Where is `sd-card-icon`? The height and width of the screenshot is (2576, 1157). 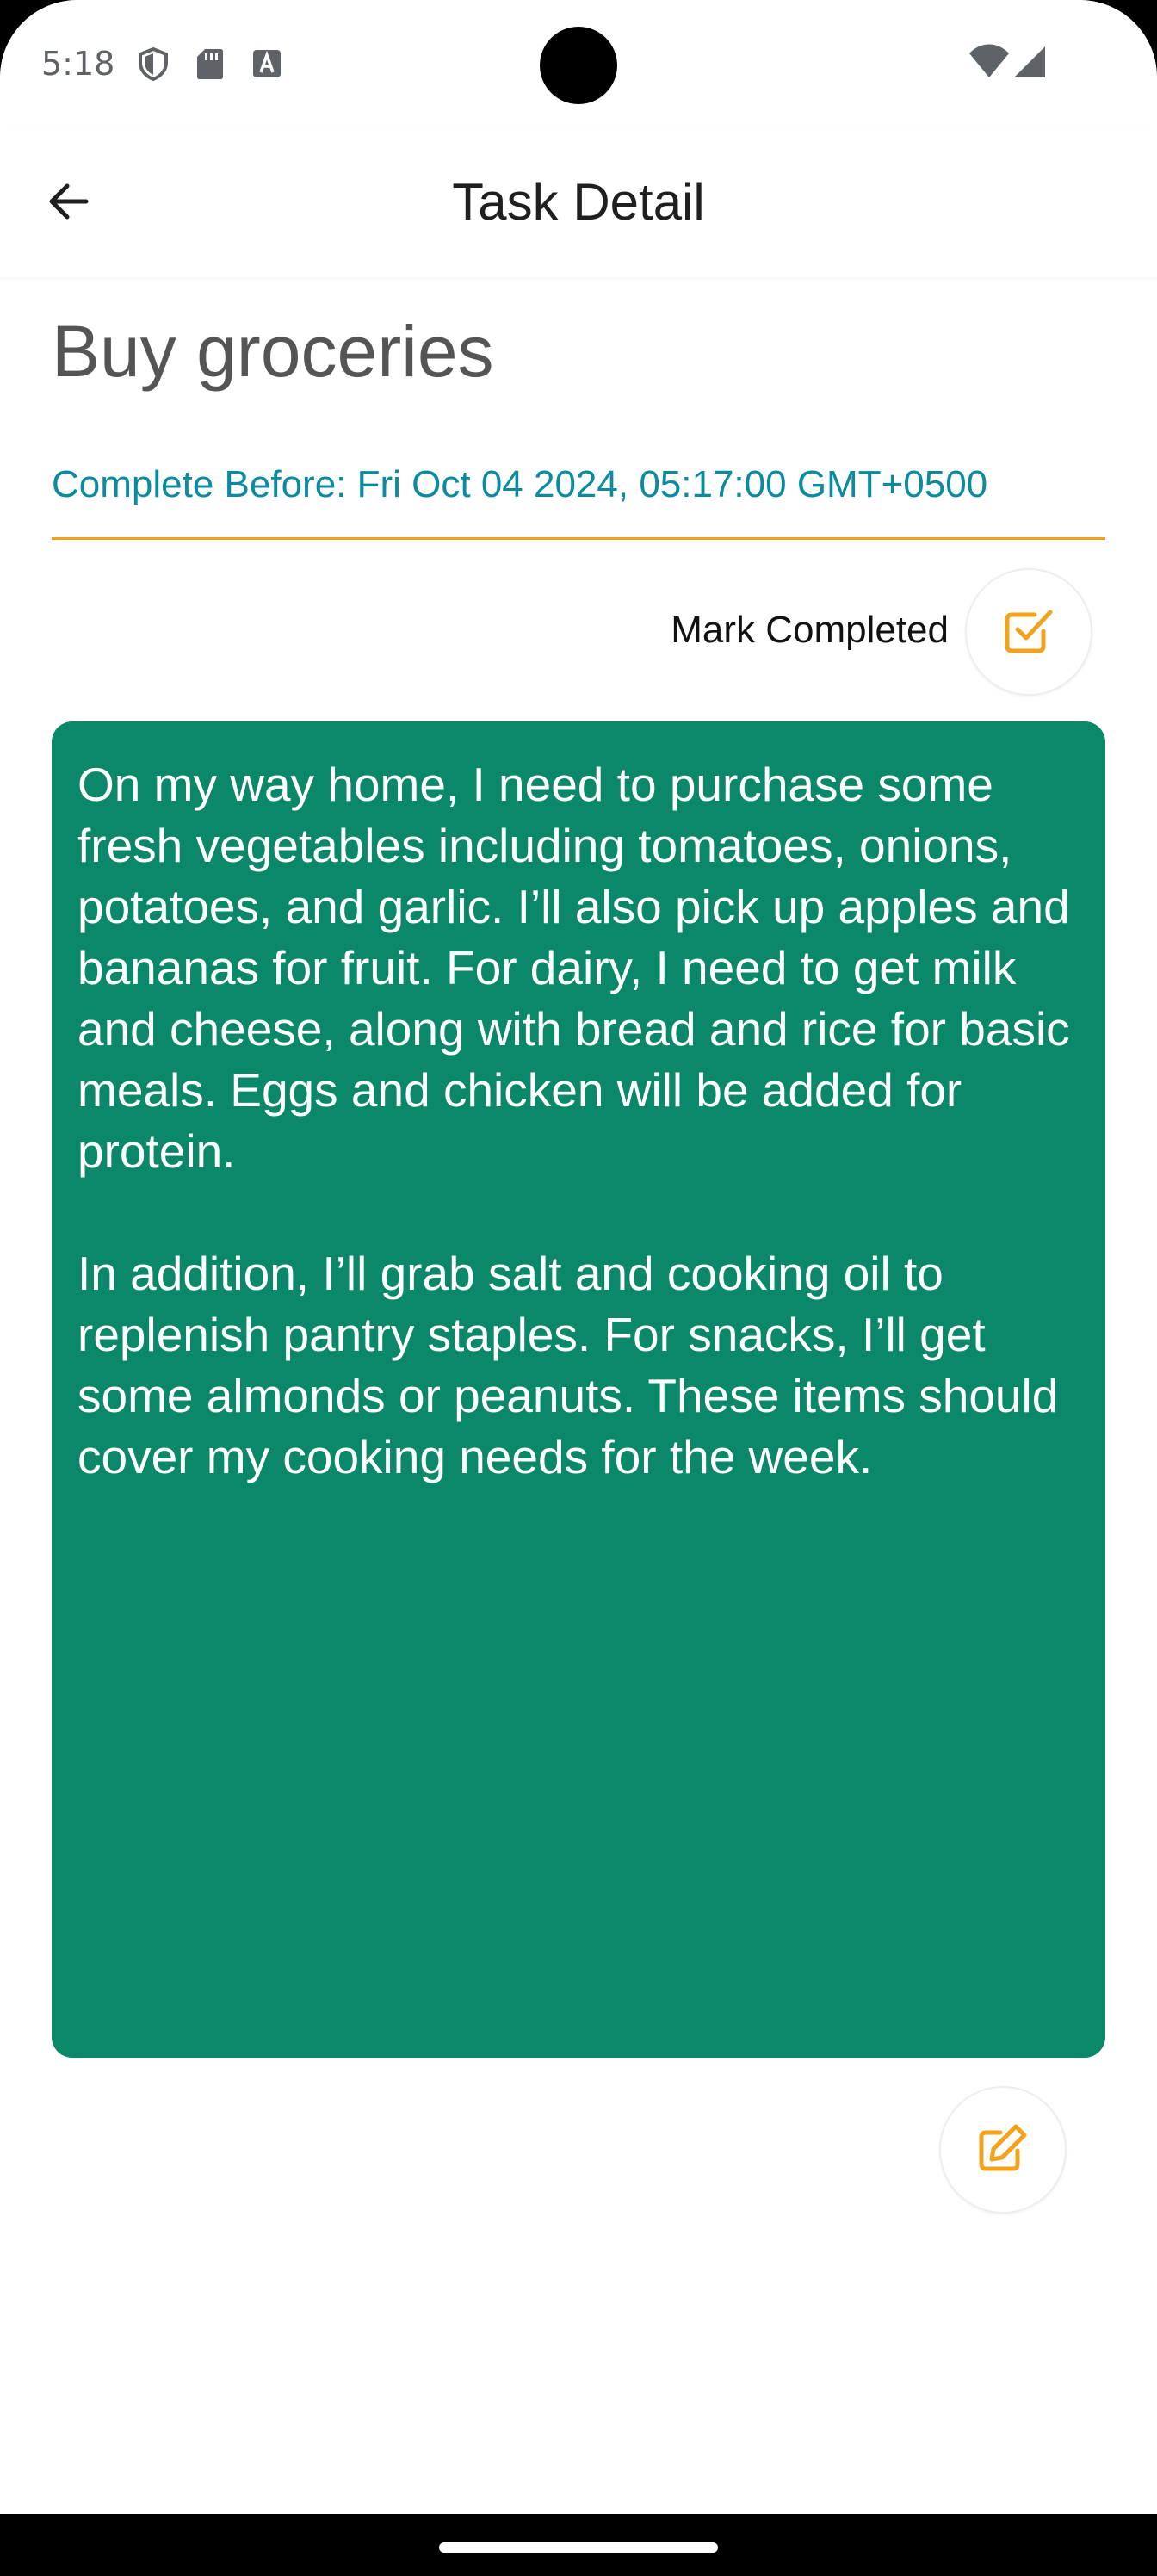 sd-card-icon is located at coordinates (210, 64).